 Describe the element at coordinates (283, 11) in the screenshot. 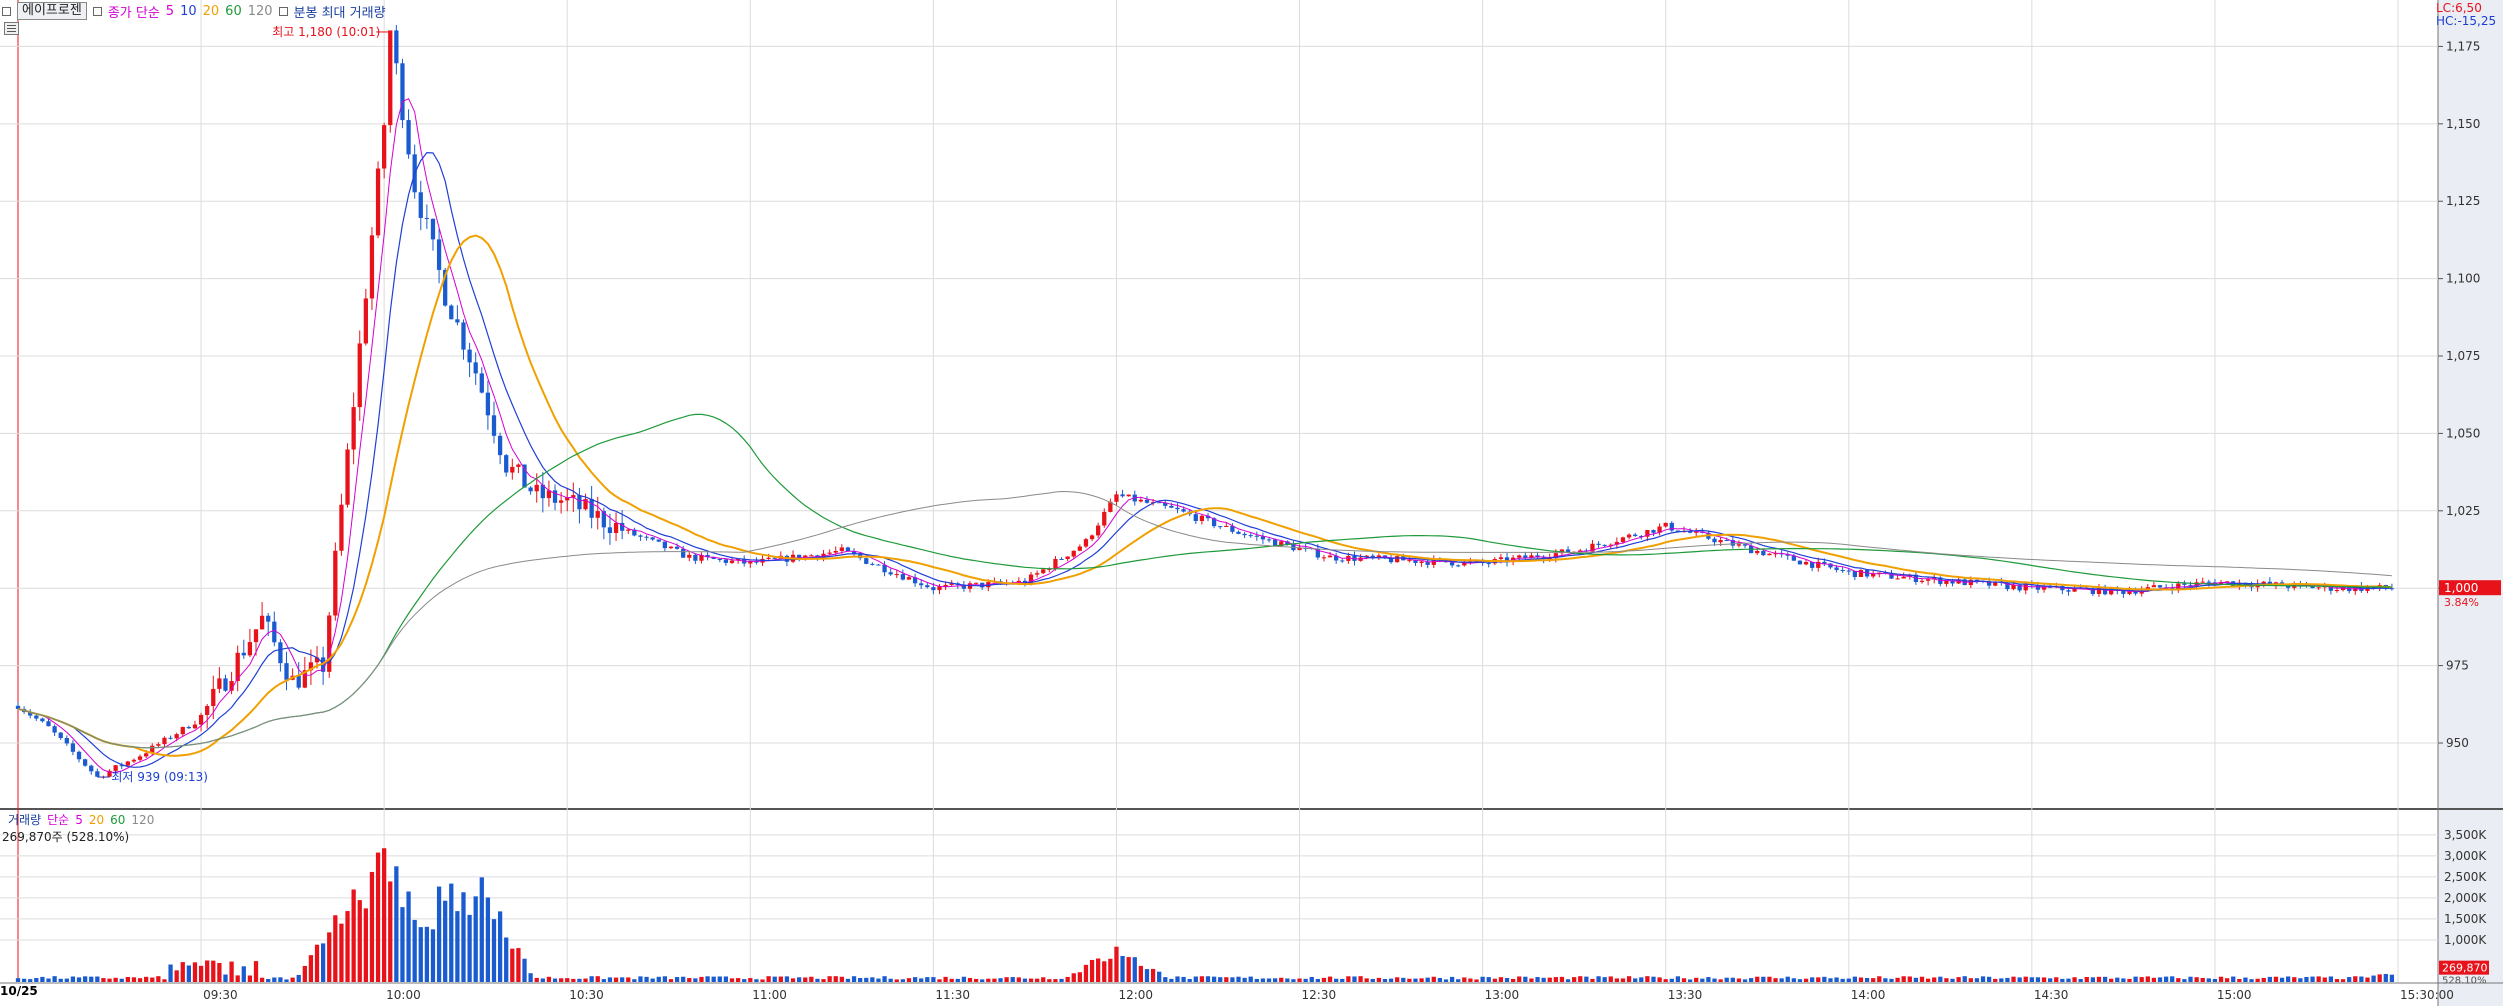

I see `toggle-icon` at that location.